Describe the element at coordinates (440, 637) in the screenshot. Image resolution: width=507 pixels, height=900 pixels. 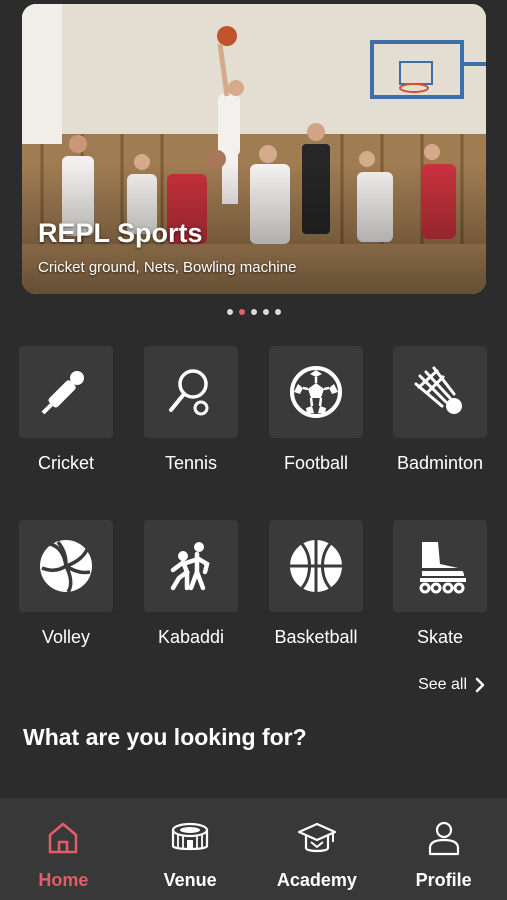
I see `sport-label: Skate` at that location.